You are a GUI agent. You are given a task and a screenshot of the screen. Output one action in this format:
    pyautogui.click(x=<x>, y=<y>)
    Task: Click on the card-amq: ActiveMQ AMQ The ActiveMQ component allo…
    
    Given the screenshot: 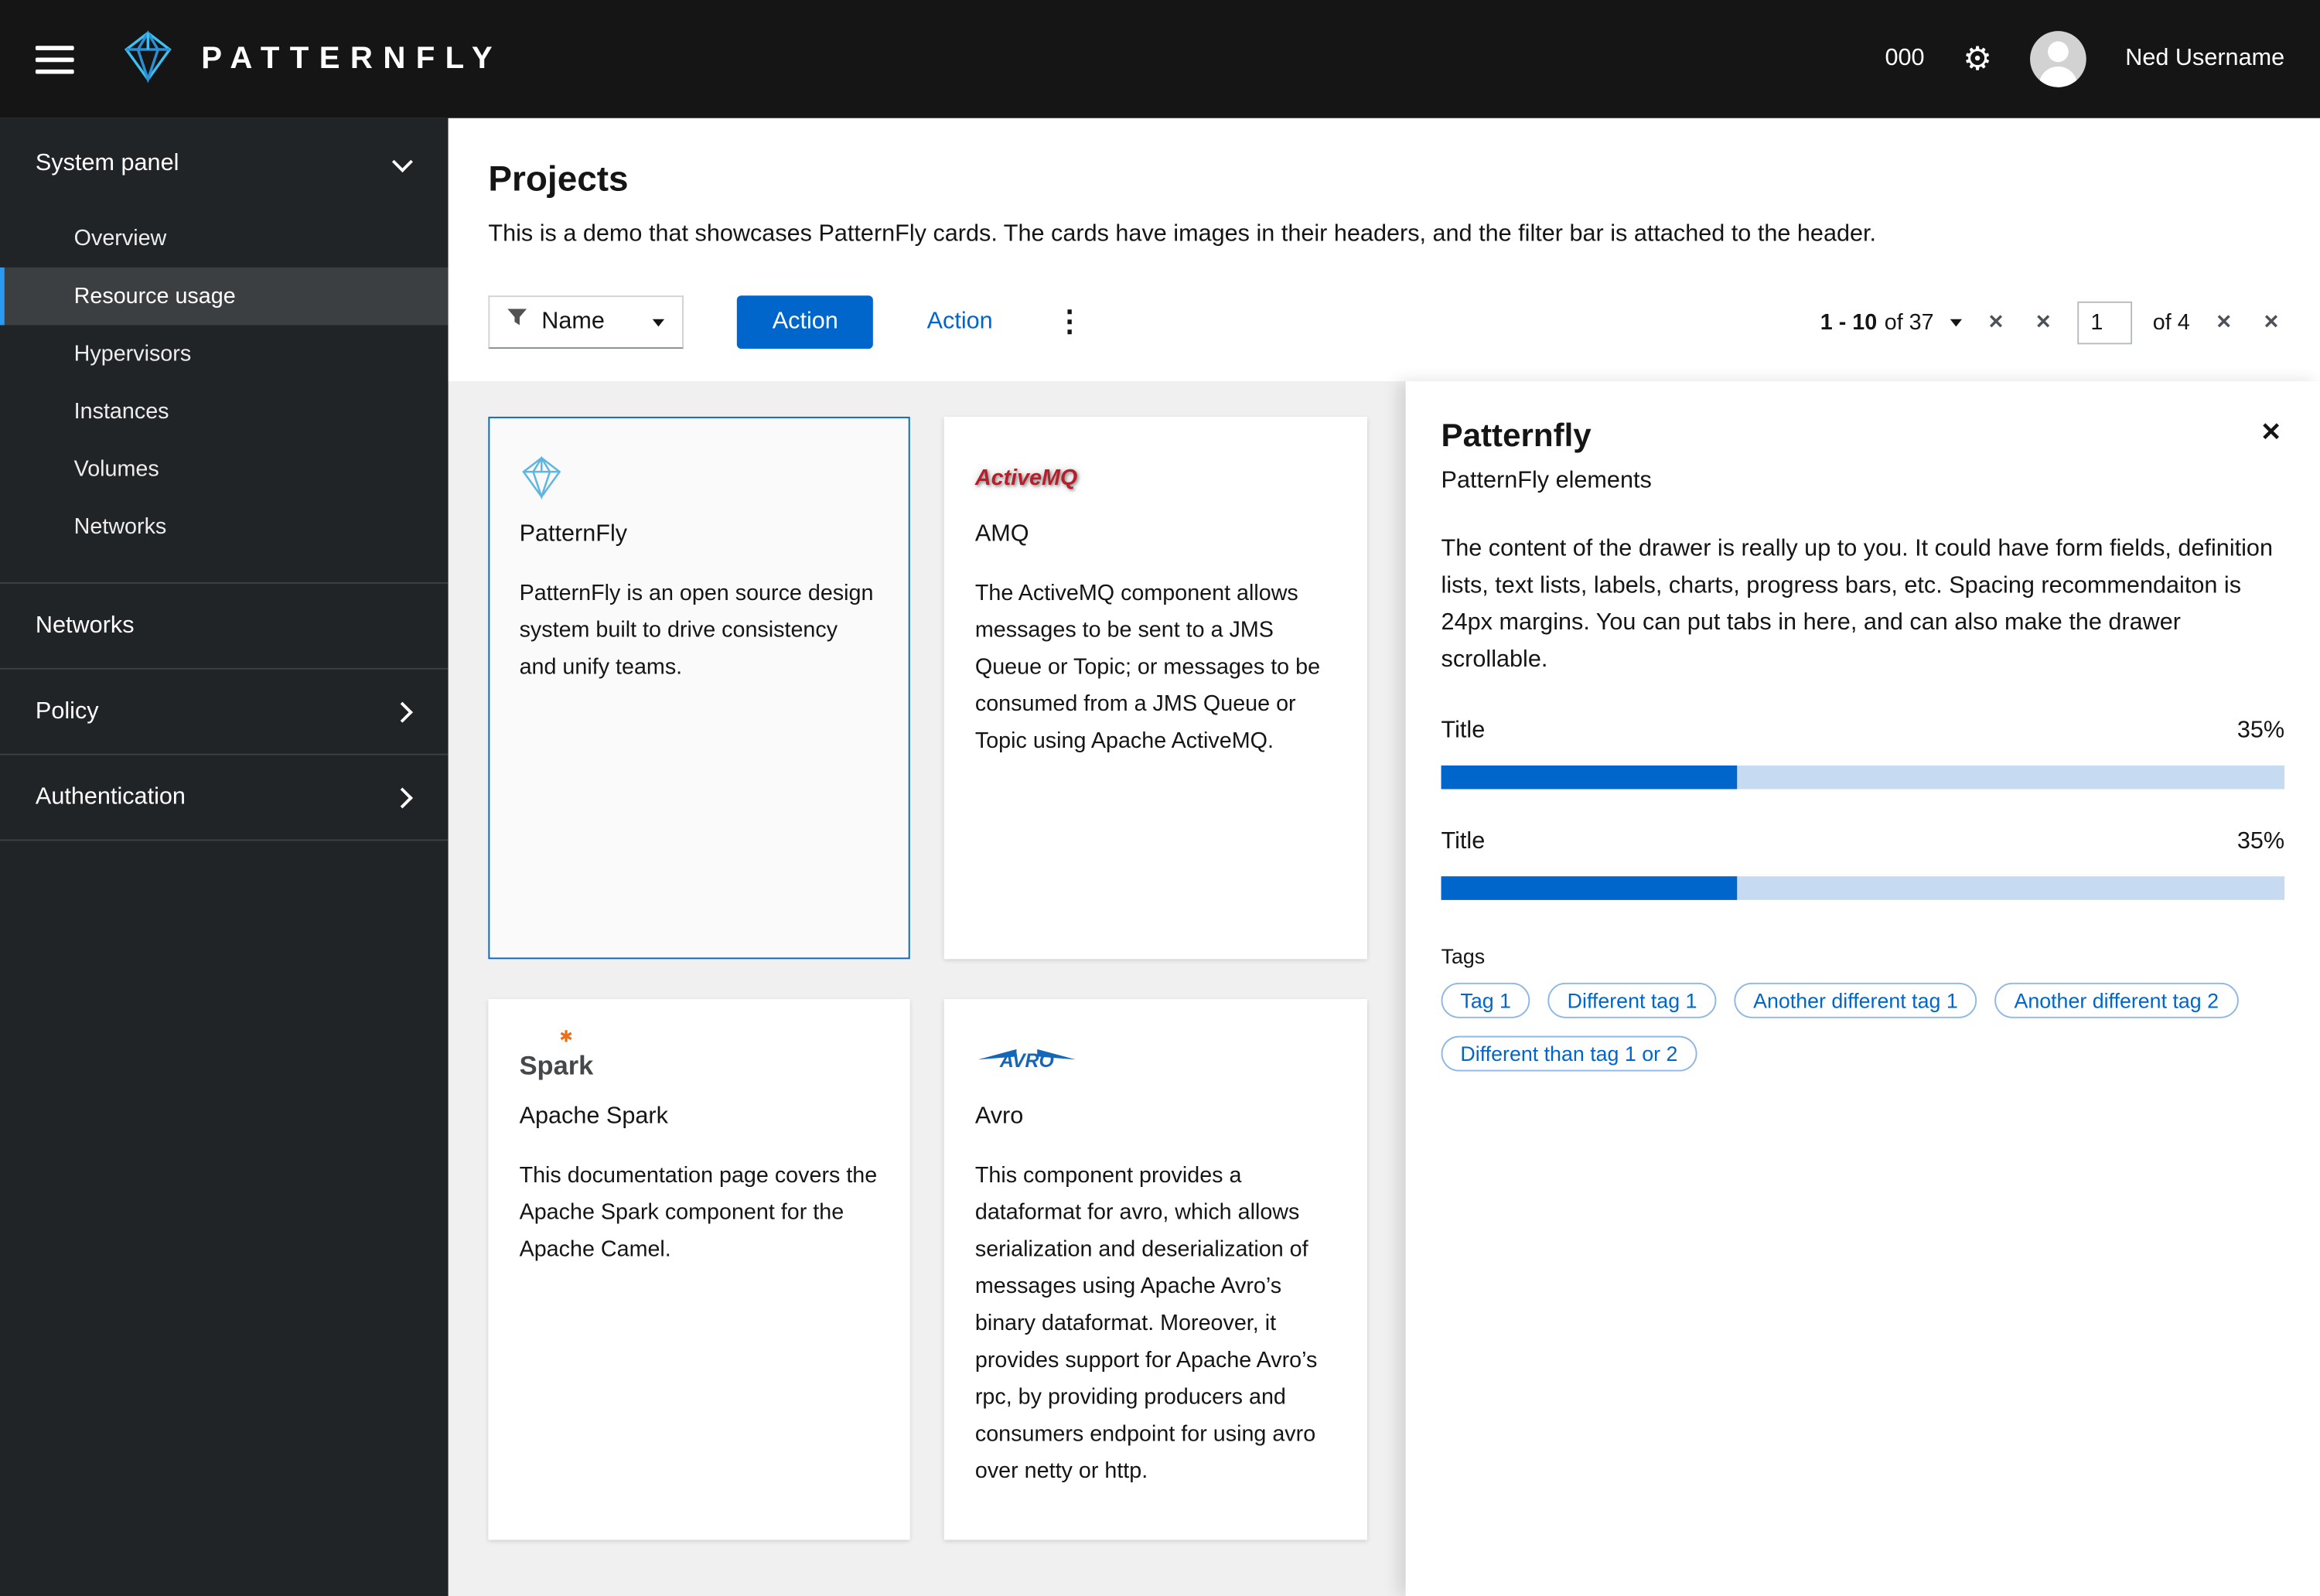 What is the action you would take?
    pyautogui.click(x=1155, y=688)
    